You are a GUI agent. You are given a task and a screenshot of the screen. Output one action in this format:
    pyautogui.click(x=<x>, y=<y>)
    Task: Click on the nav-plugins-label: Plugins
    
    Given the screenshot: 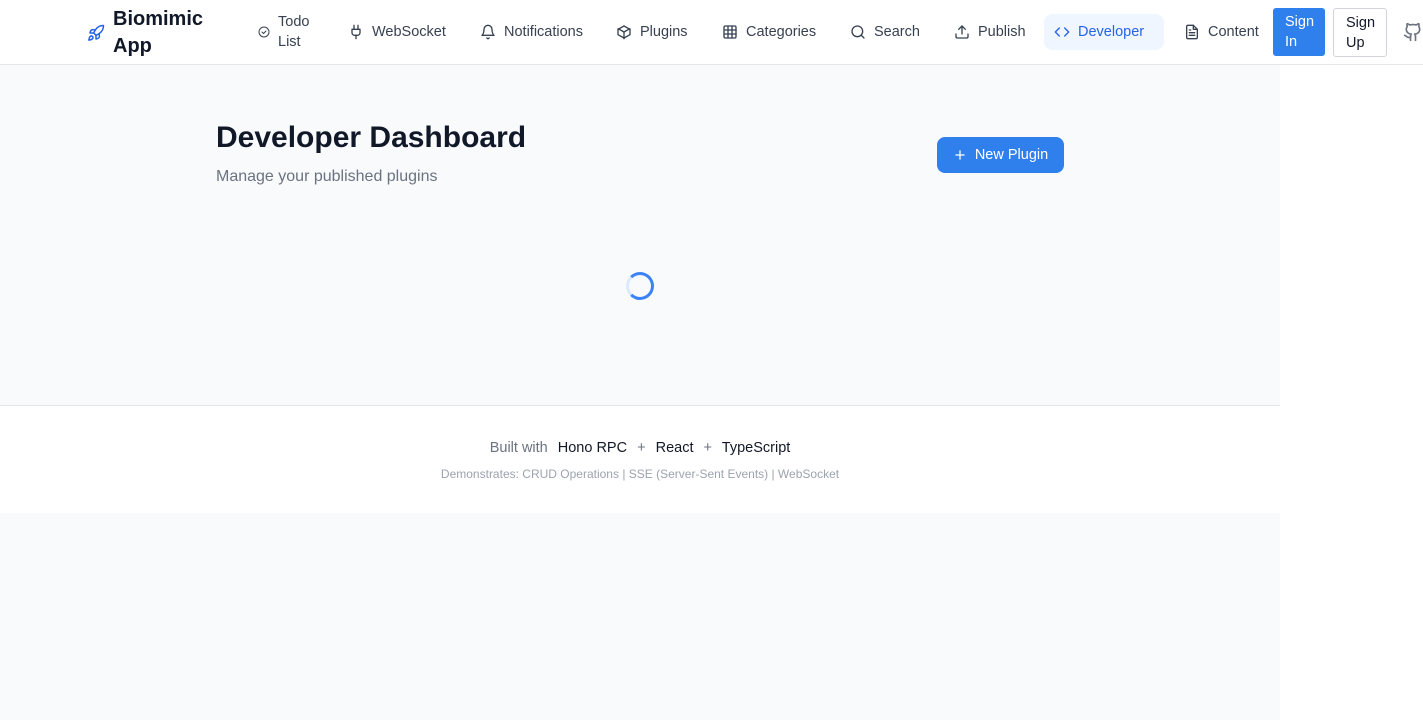 What is the action you would take?
    pyautogui.click(x=664, y=32)
    